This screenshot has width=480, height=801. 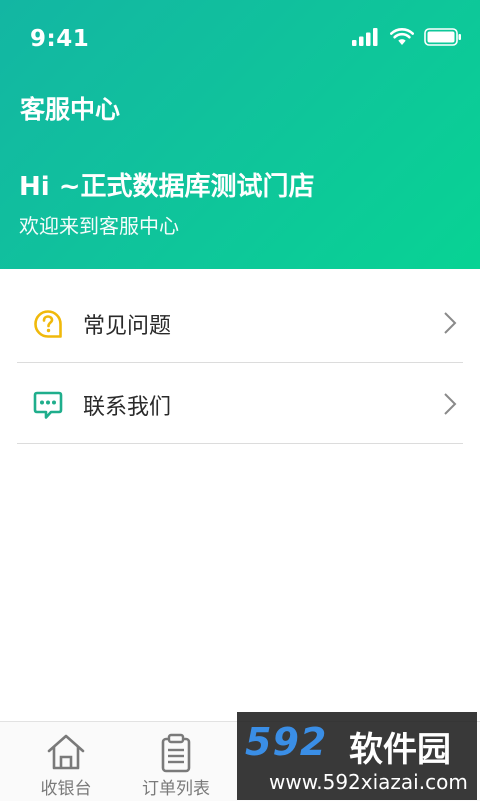 I want to click on status-time: 9:41, so click(x=60, y=39).